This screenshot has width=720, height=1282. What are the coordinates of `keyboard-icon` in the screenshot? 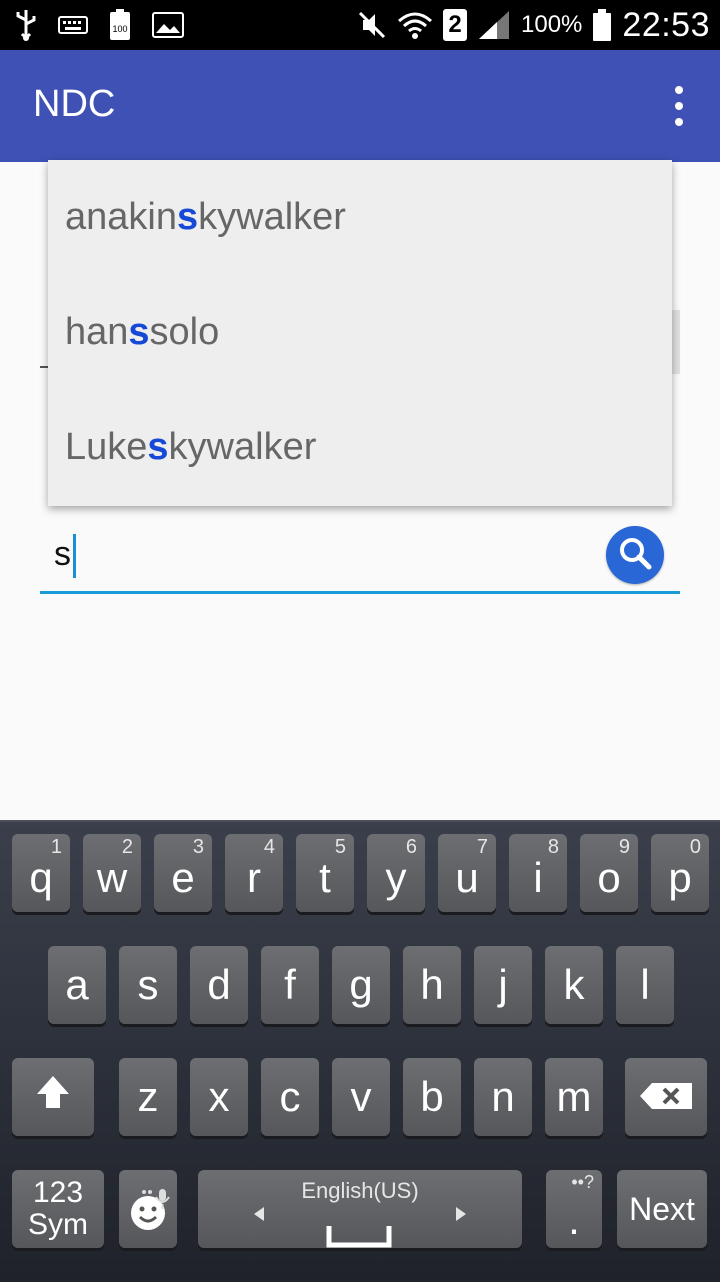 It's located at (73, 25).